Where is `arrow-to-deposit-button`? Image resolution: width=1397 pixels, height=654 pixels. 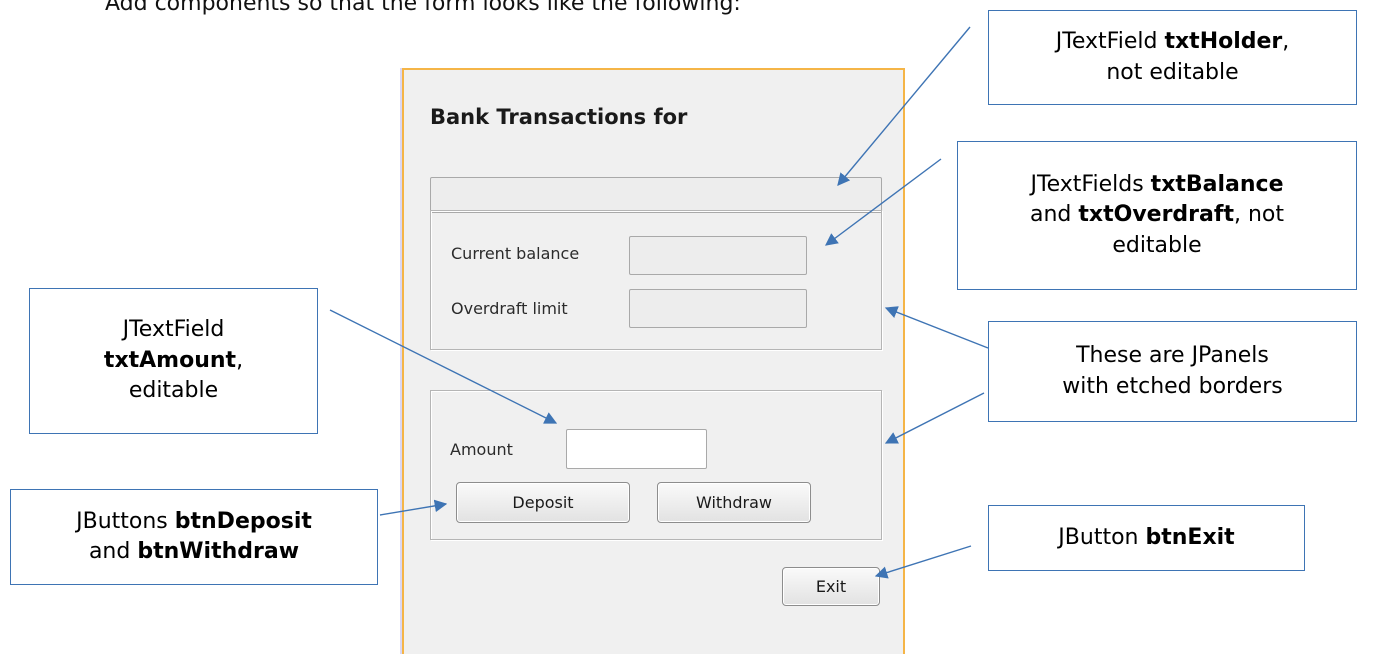
arrow-to-deposit-button is located at coordinates (413, 507).